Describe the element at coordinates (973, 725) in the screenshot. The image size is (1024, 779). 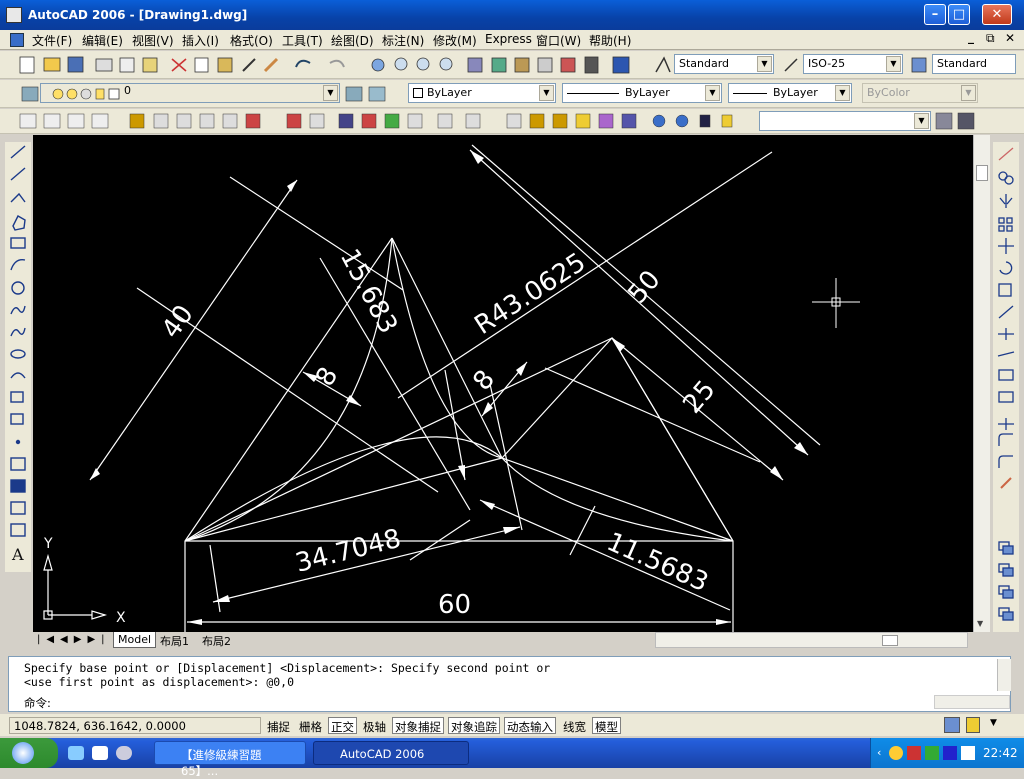
I see `toolbar-lock-icon` at that location.